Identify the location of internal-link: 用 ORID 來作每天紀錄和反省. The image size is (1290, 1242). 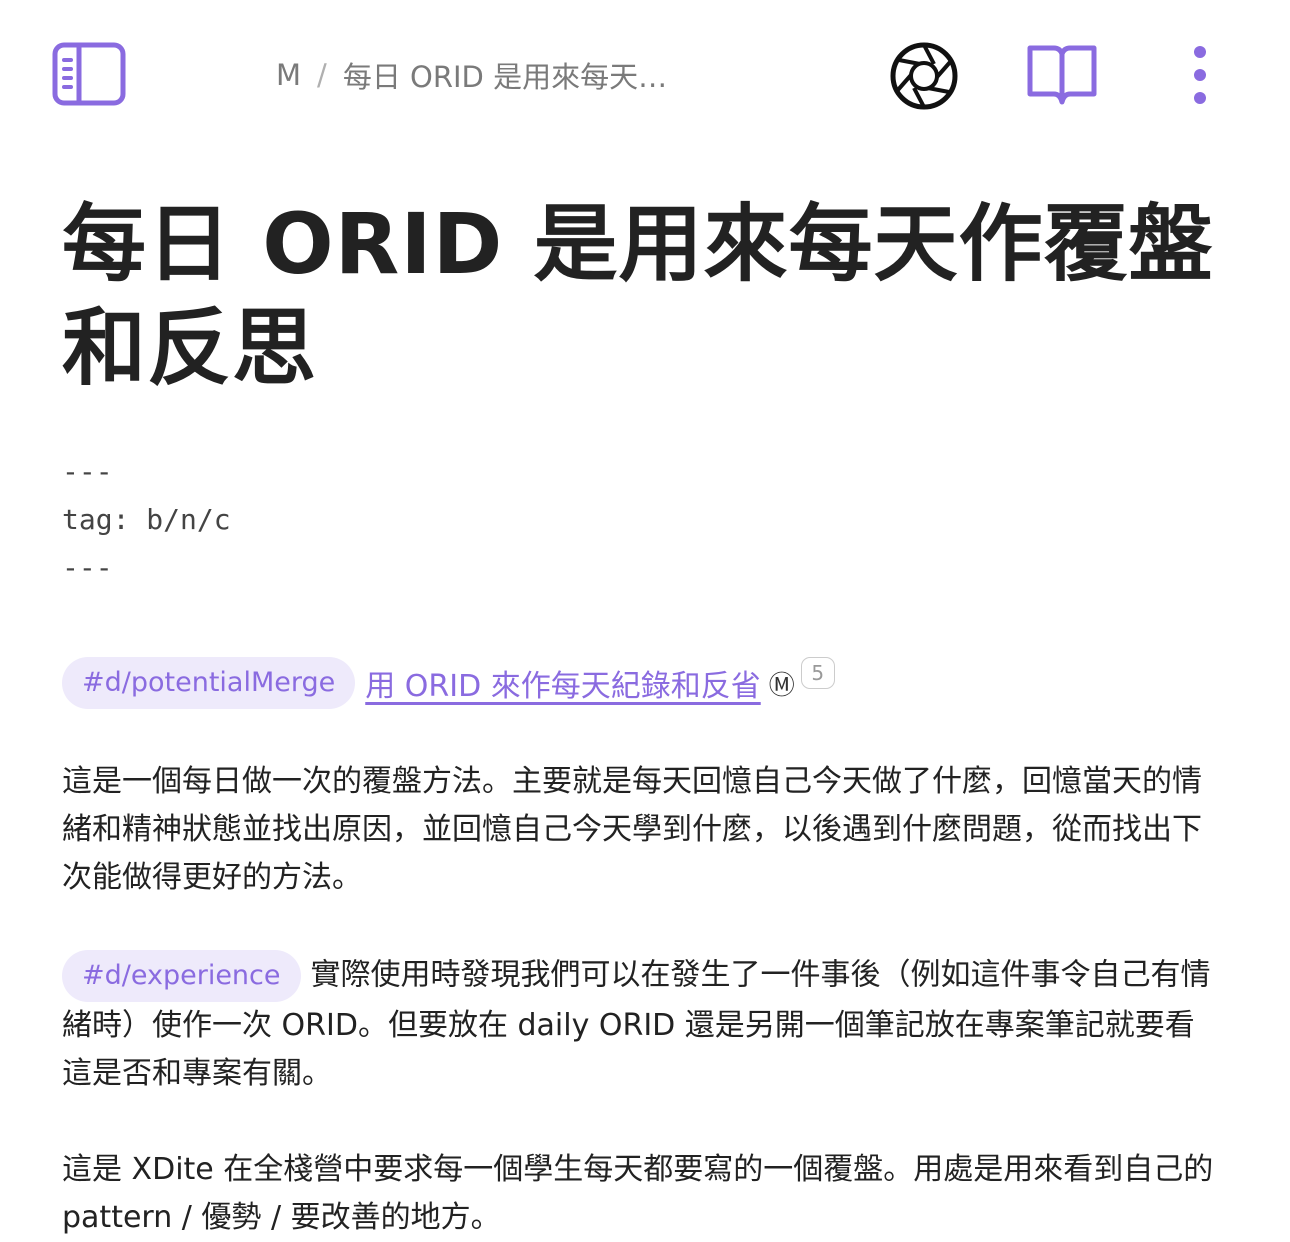
(562, 683).